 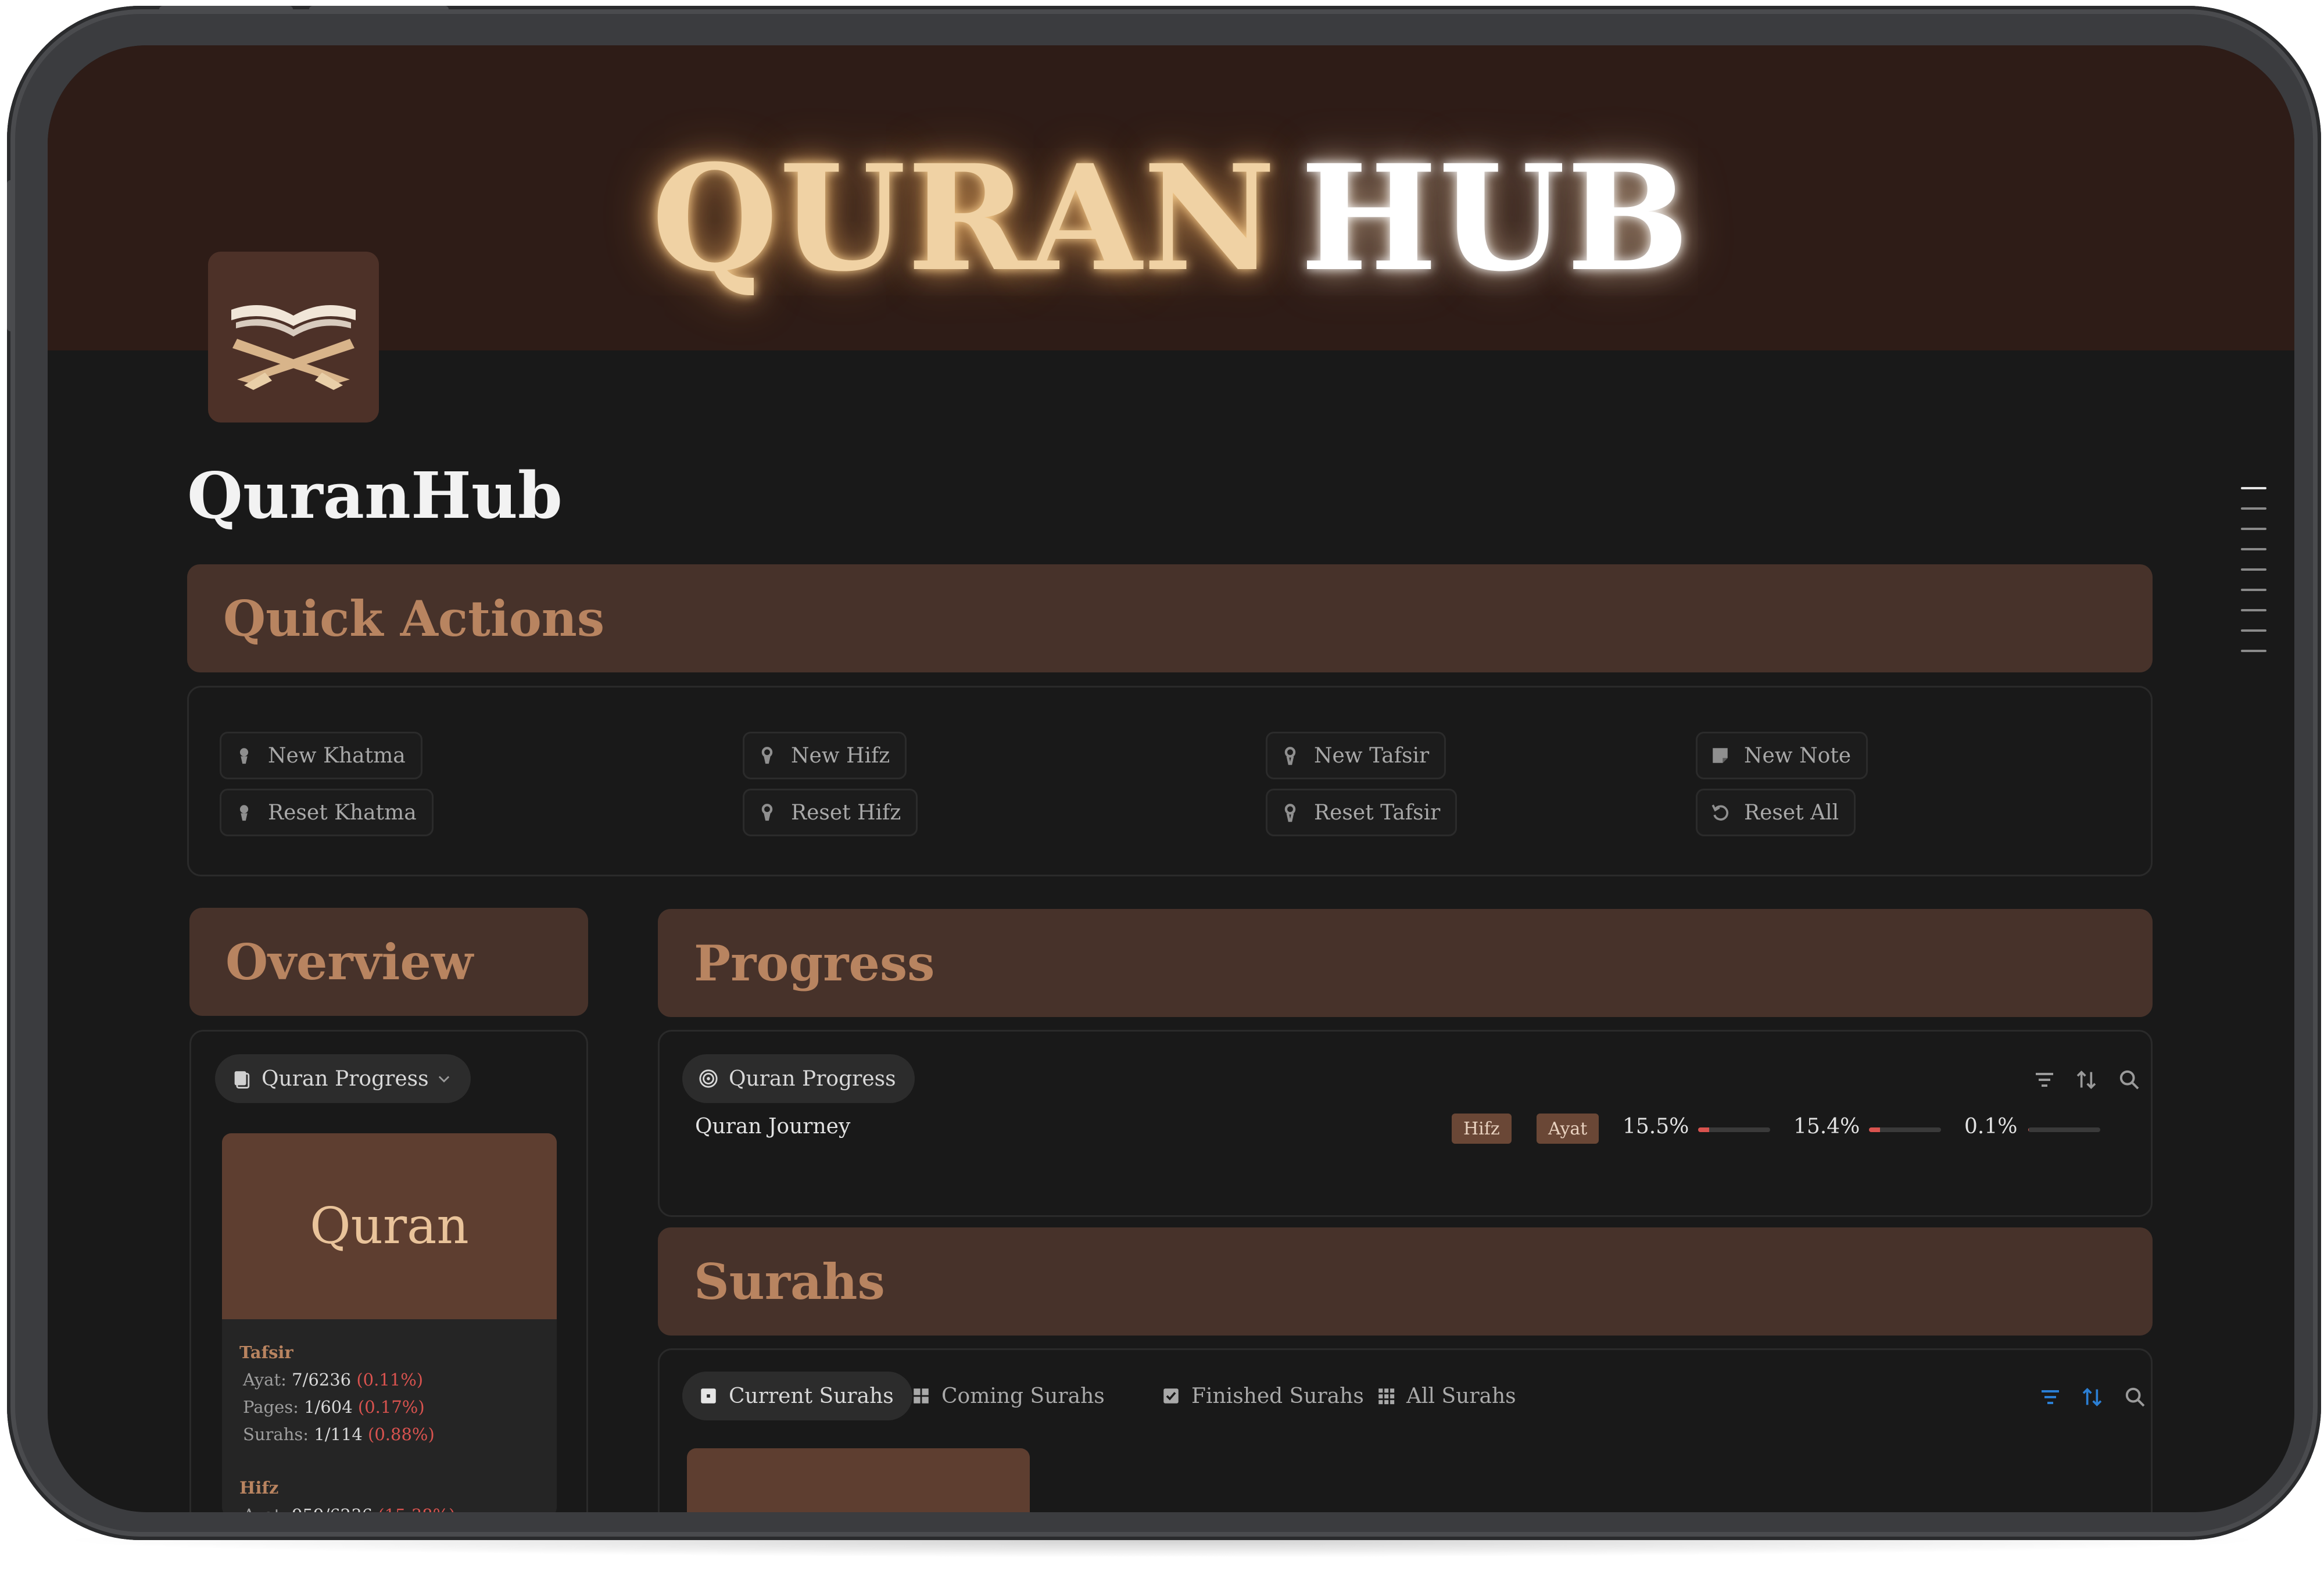 I want to click on tab-all-surahs-label: All Surahs, so click(x=1461, y=1396).